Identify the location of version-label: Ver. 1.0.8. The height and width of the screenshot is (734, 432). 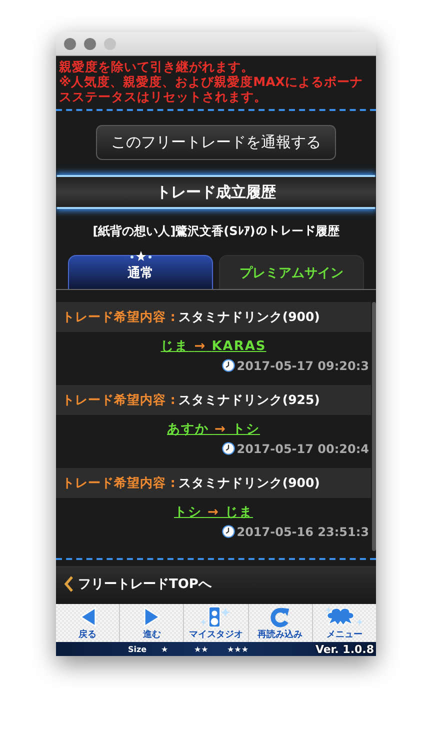
(345, 649).